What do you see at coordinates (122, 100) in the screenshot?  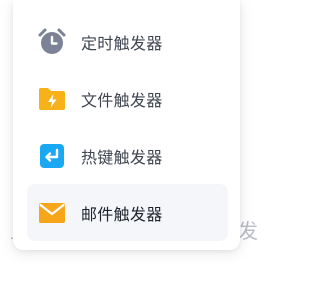 I see `menu-item-label: 文件触发器` at bounding box center [122, 100].